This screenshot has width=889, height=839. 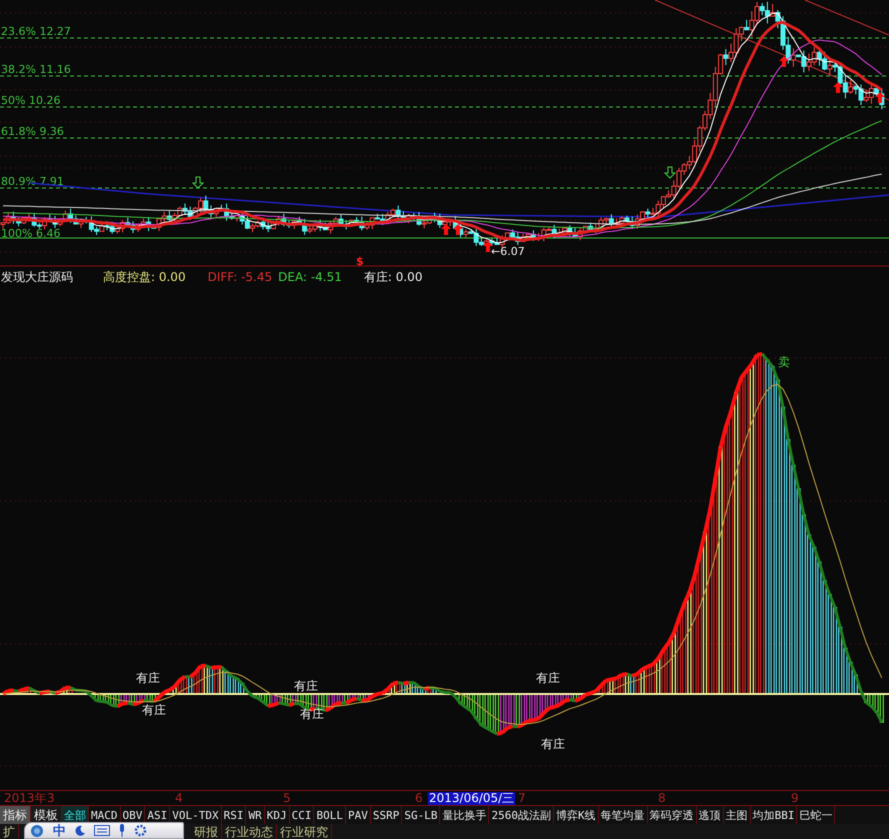 What do you see at coordinates (737, 815) in the screenshot?
I see `indicator-tab: 主图` at bounding box center [737, 815].